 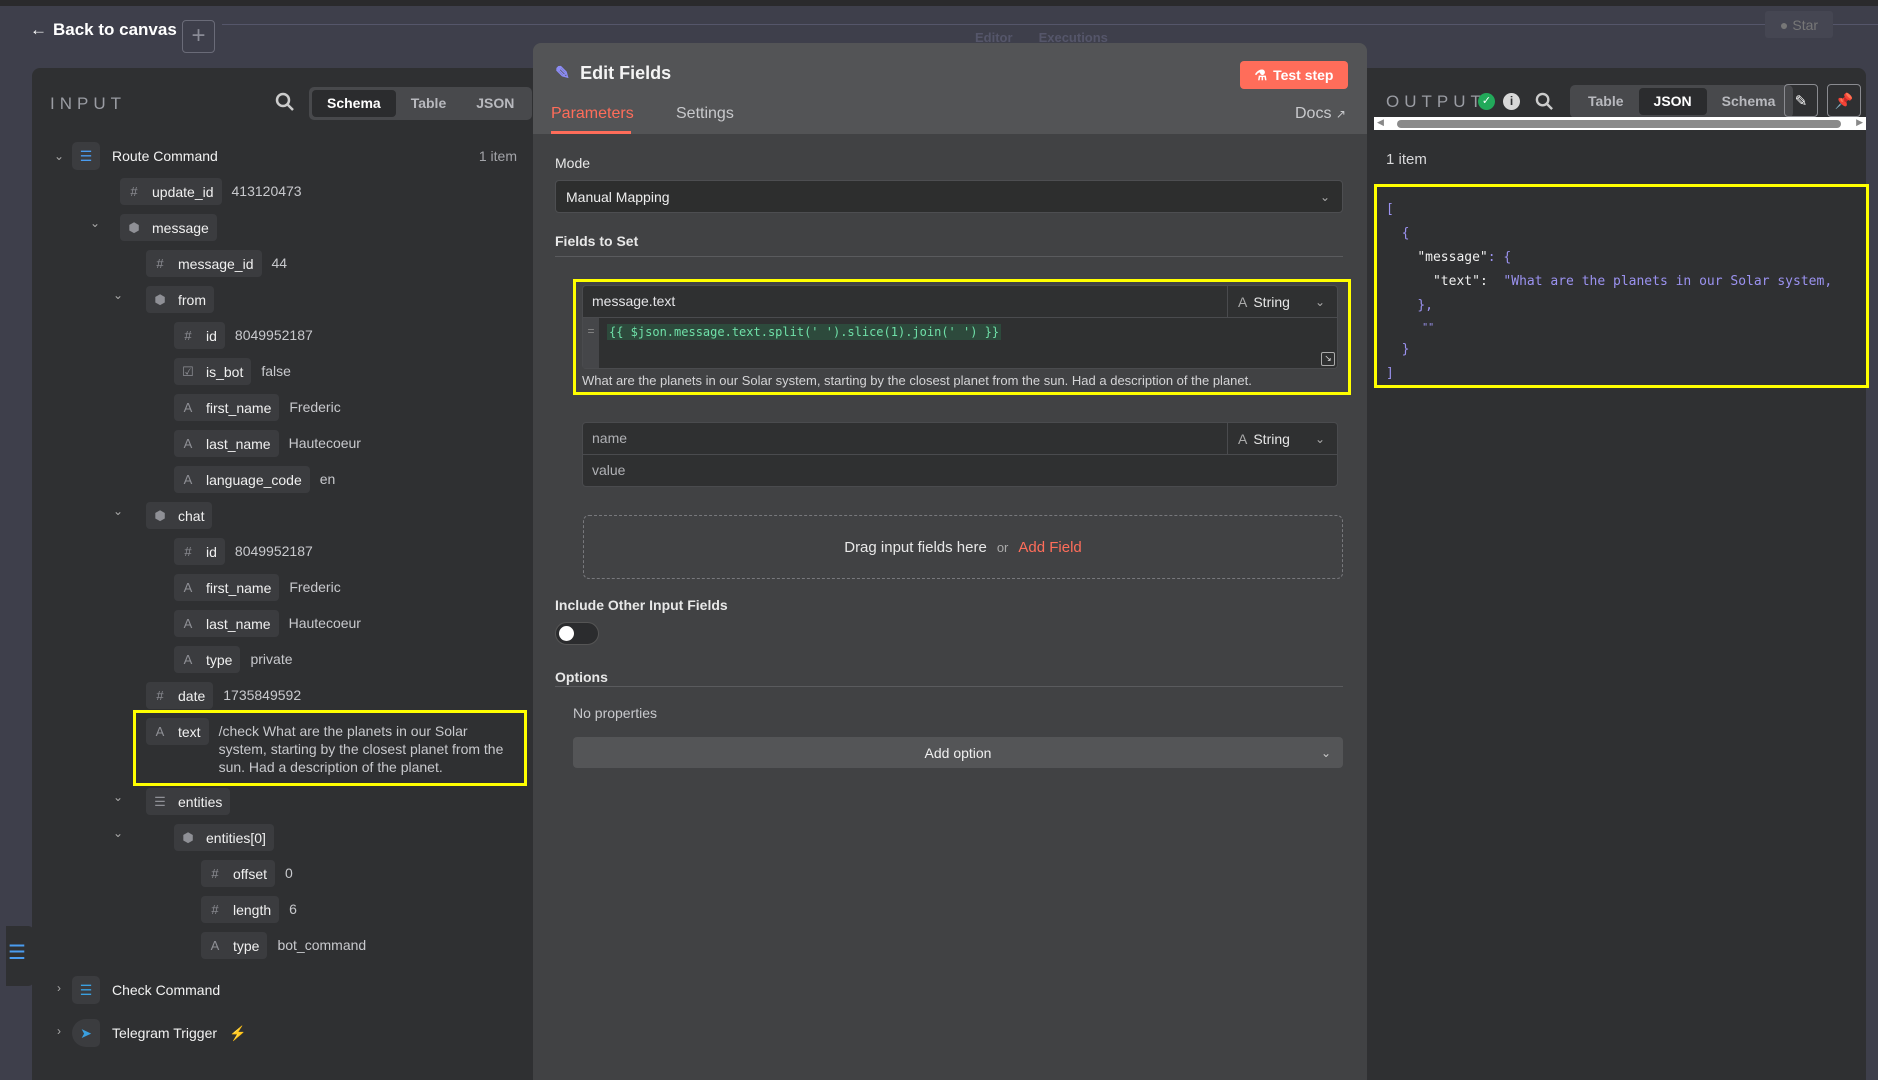 What do you see at coordinates (284, 156) in the screenshot?
I see `root-node-route-command: ⌄ ☰ Route Command 1 item` at bounding box center [284, 156].